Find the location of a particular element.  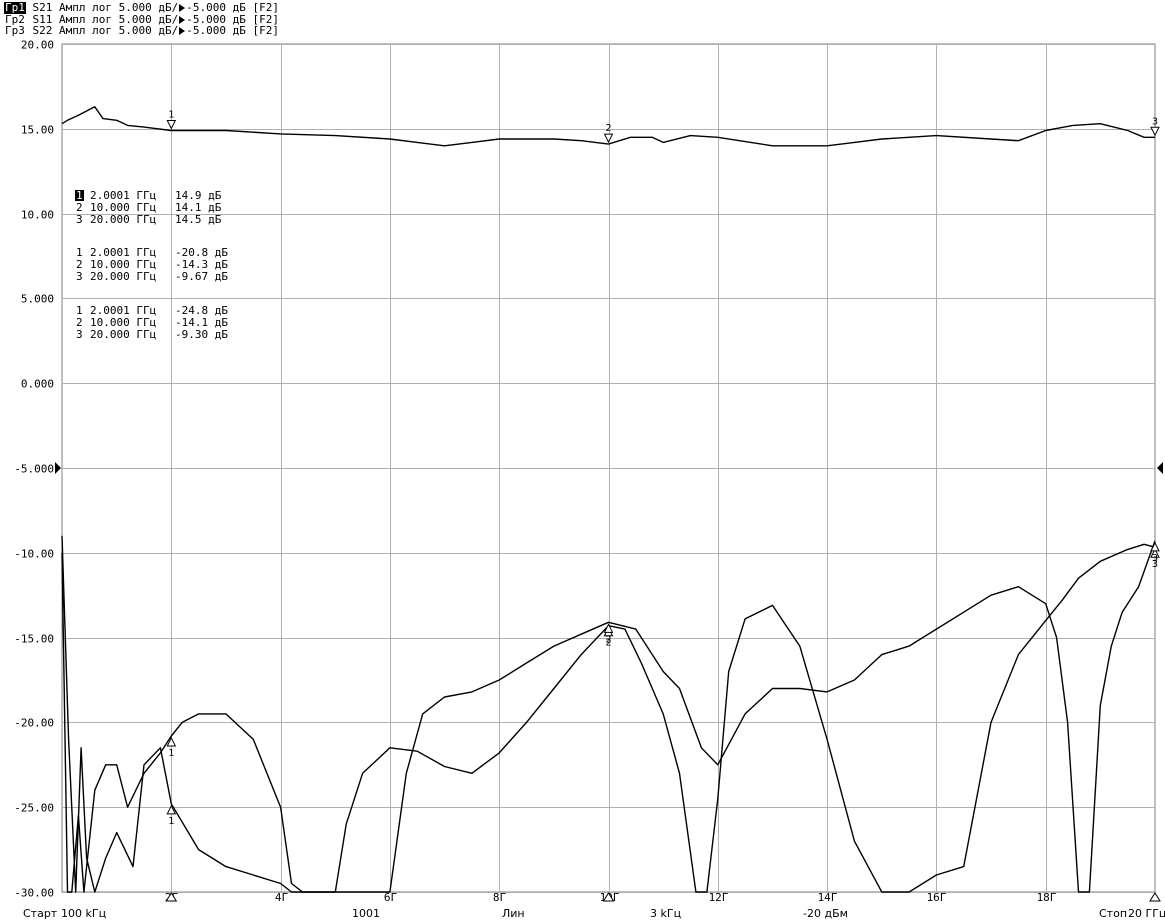

stop-value: 20 ГГц is located at coordinates (1146, 913).